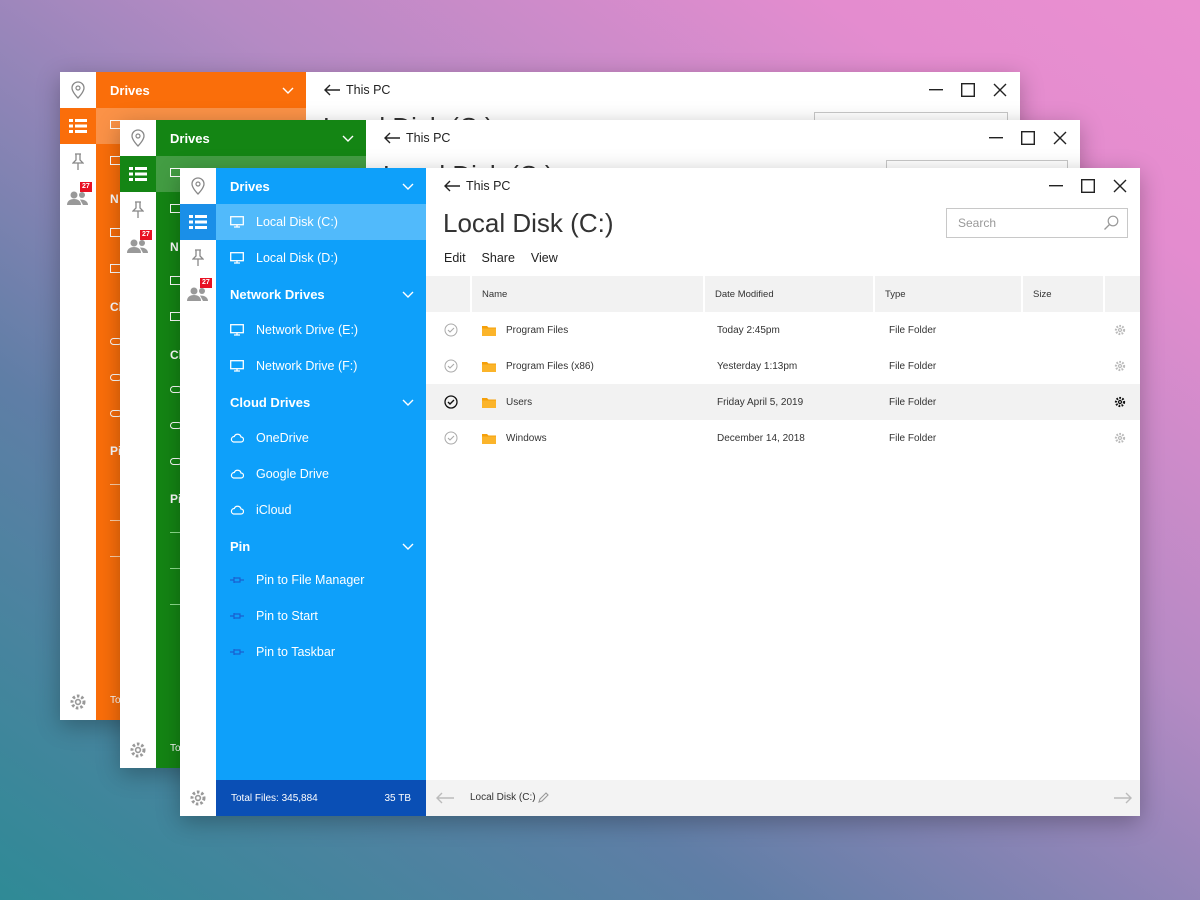  Describe the element at coordinates (498, 258) in the screenshot. I see `menu-share: Share` at that location.